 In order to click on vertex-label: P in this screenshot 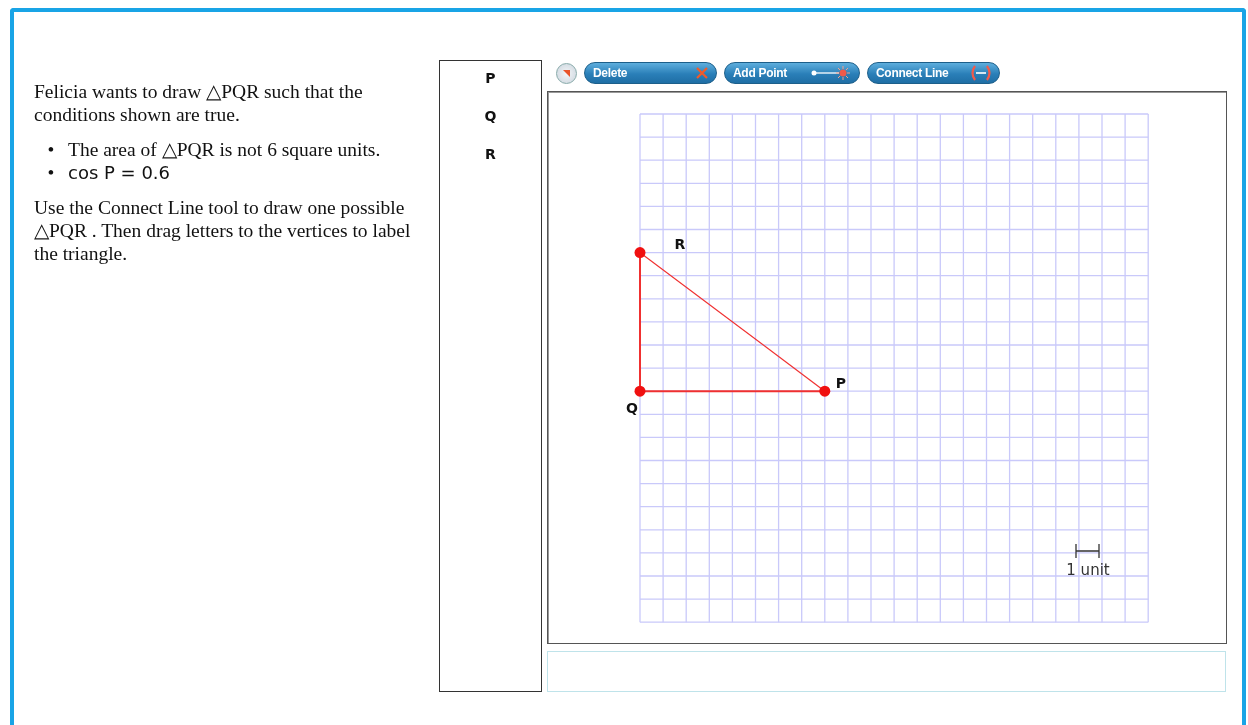, I will do `click(840, 383)`.